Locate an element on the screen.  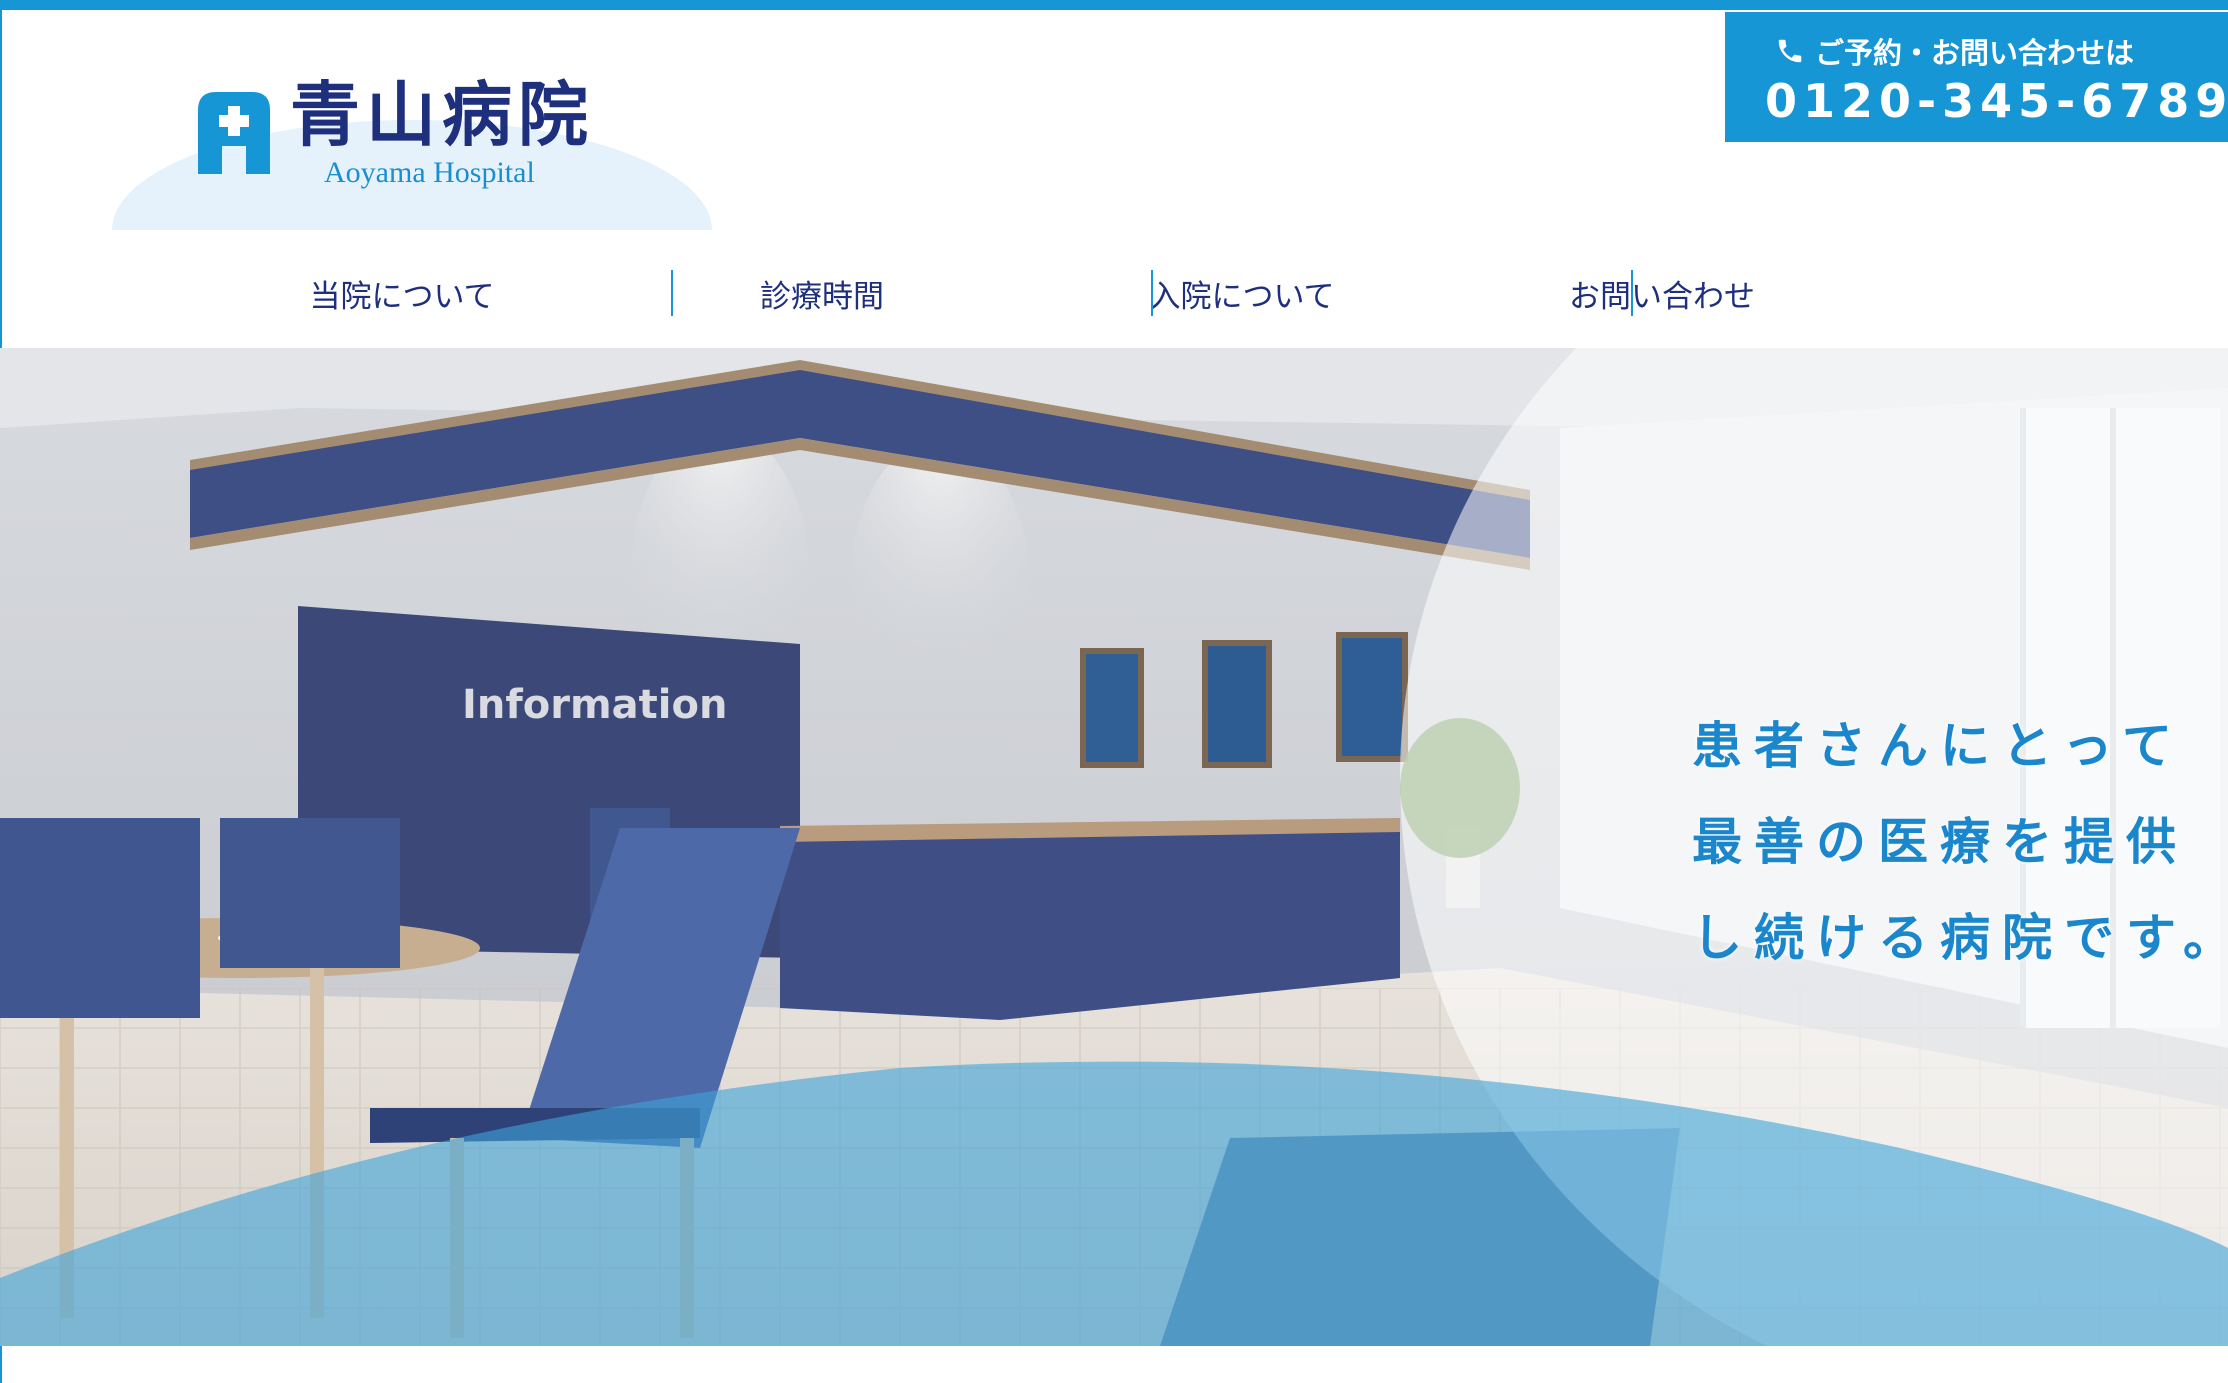
site-logo: 青山病院 Aoyama Hospital is located at coordinates (412, 150).